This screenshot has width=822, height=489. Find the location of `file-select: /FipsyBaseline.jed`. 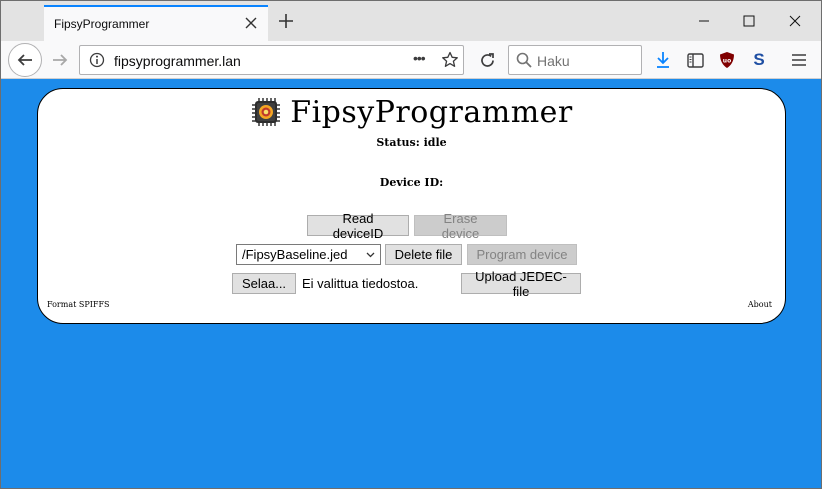

file-select: /FipsyBaseline.jed is located at coordinates (308, 254).